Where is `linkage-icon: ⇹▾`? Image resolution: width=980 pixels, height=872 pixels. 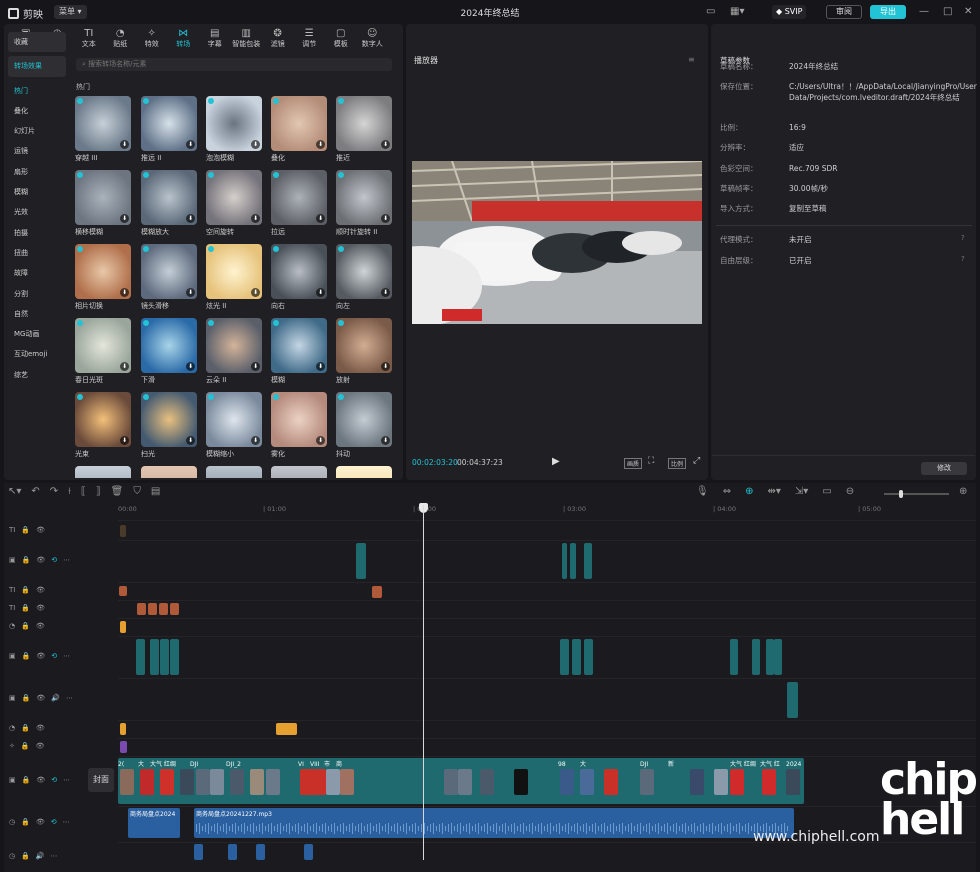
linkage-icon: ⇹▾ is located at coordinates (773, 491).